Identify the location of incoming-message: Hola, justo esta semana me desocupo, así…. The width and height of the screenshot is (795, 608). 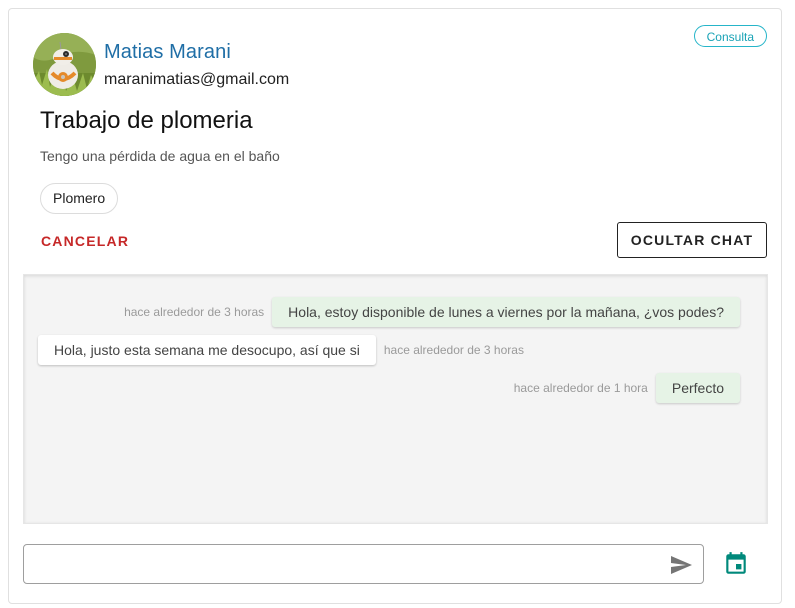
(207, 350).